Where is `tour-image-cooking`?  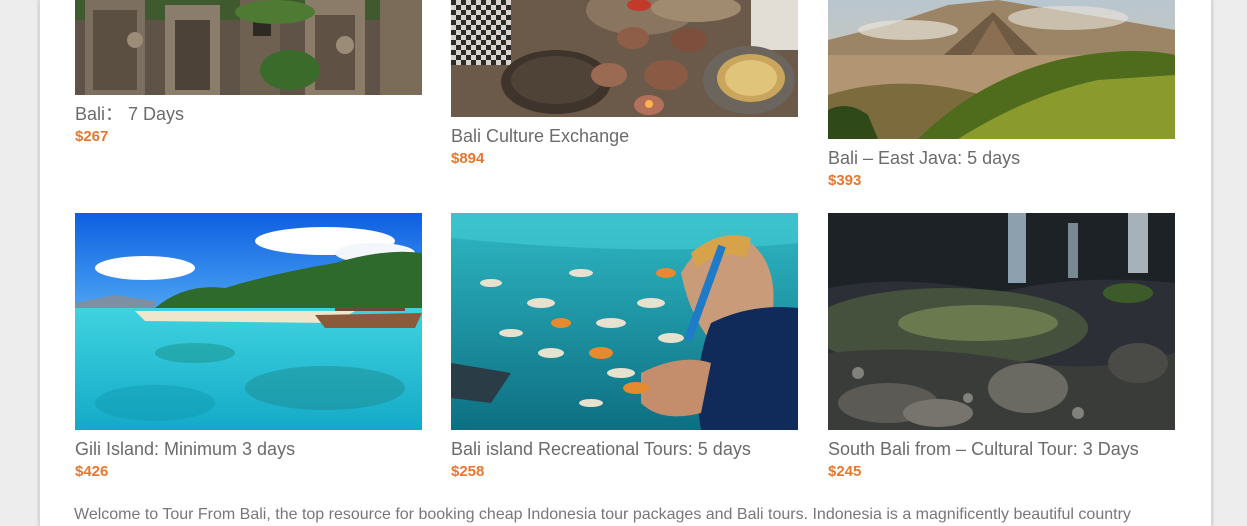 tour-image-cooking is located at coordinates (624, 58).